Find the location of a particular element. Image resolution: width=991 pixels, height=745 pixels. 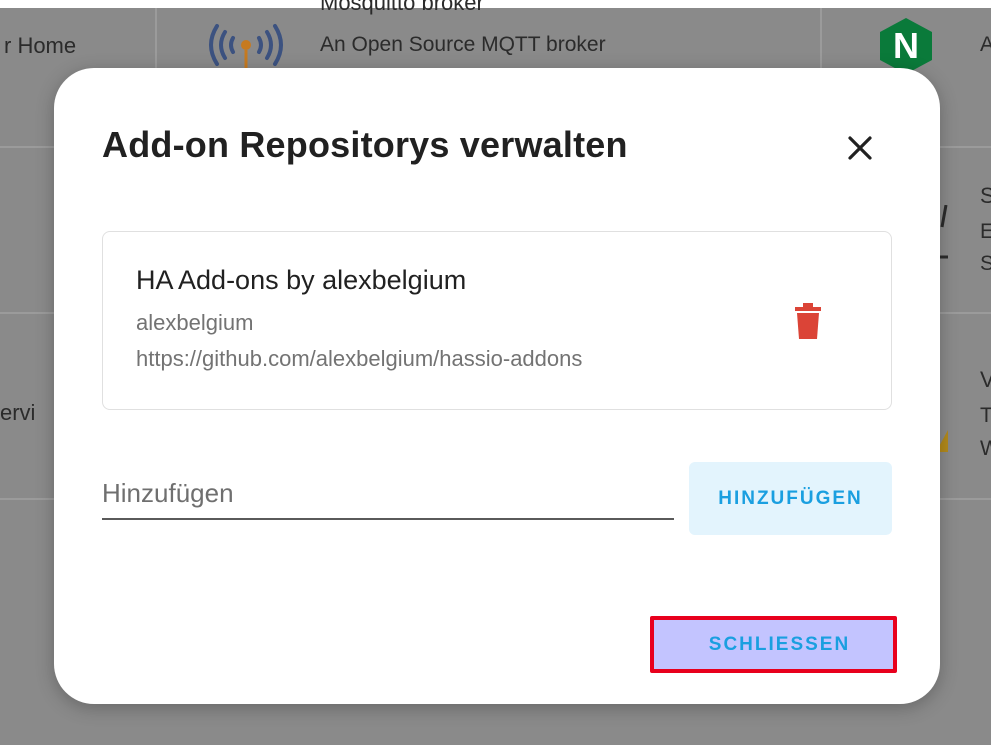

trash-icon is located at coordinates (808, 321).